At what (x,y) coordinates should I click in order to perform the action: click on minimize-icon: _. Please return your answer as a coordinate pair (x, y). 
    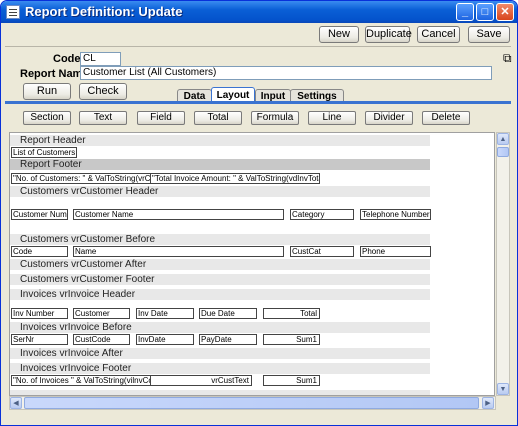
    Looking at the image, I should click on (465, 12).